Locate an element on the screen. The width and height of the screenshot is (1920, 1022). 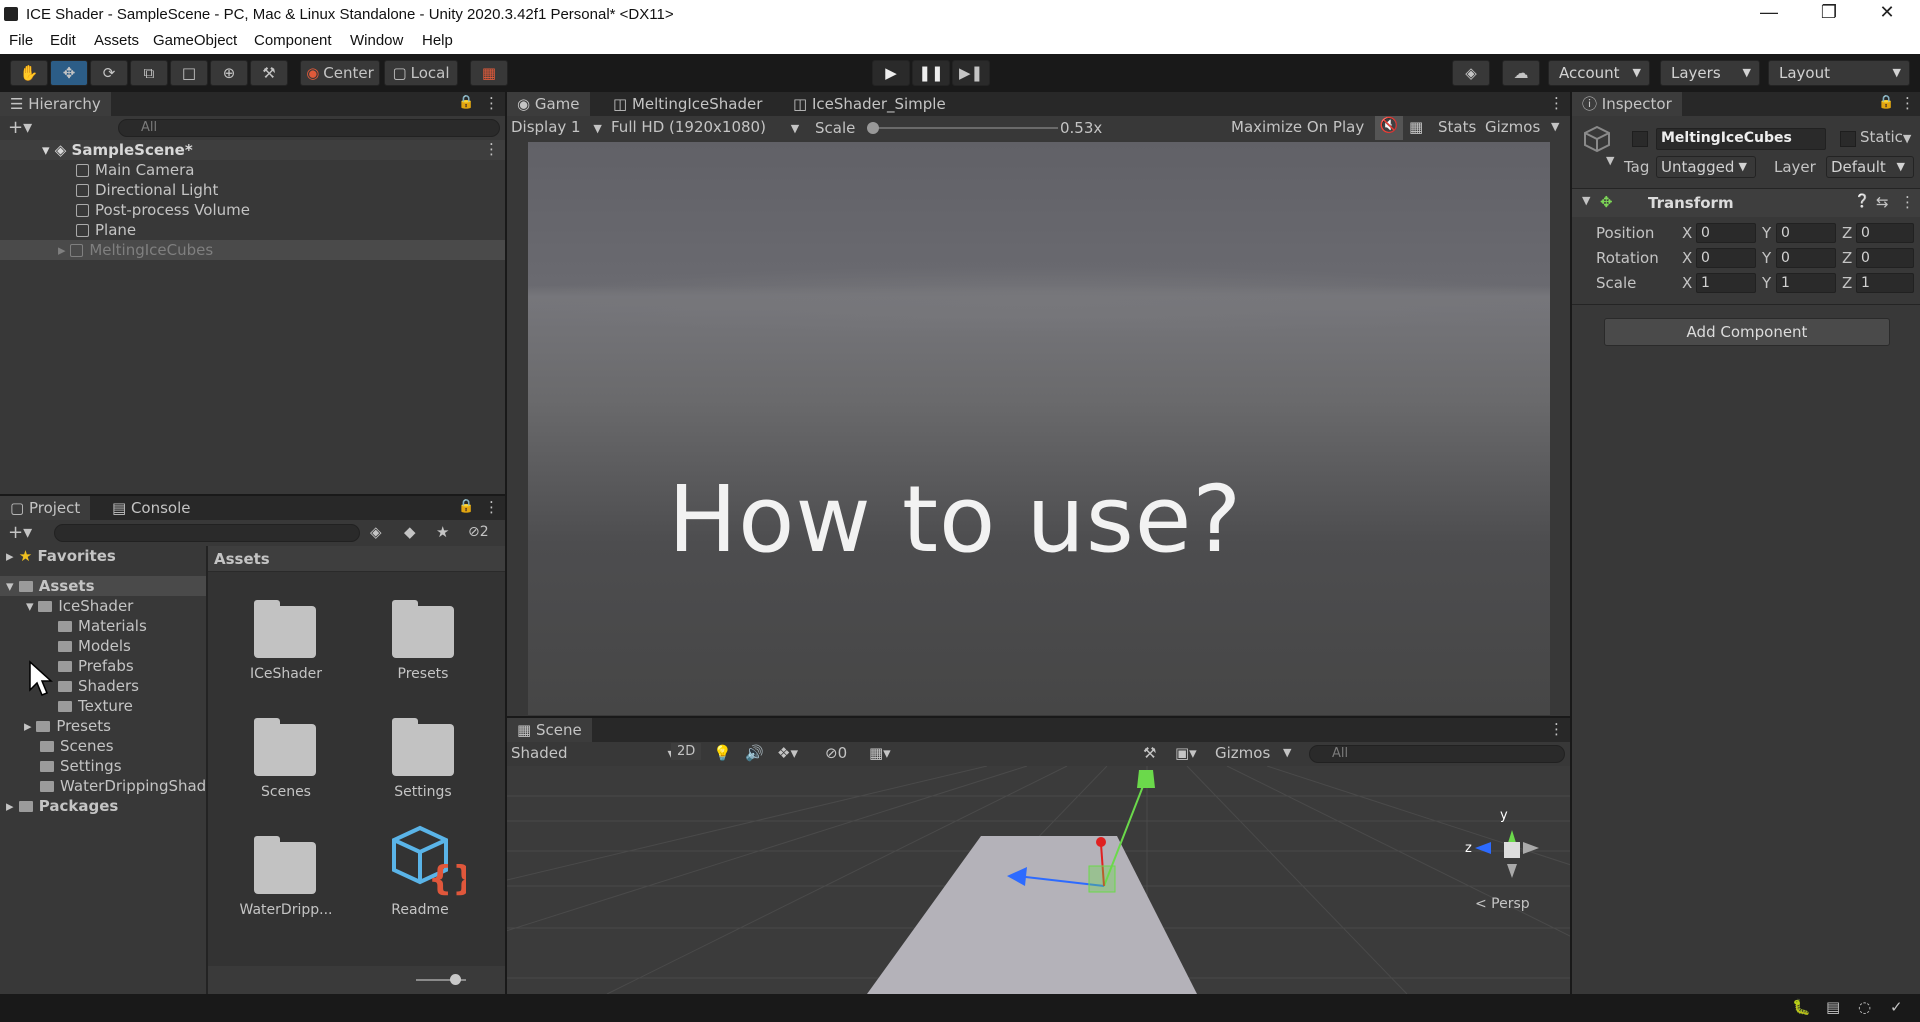
tab-inspector: ⓘ Inspector is located at coordinates (1627, 104).